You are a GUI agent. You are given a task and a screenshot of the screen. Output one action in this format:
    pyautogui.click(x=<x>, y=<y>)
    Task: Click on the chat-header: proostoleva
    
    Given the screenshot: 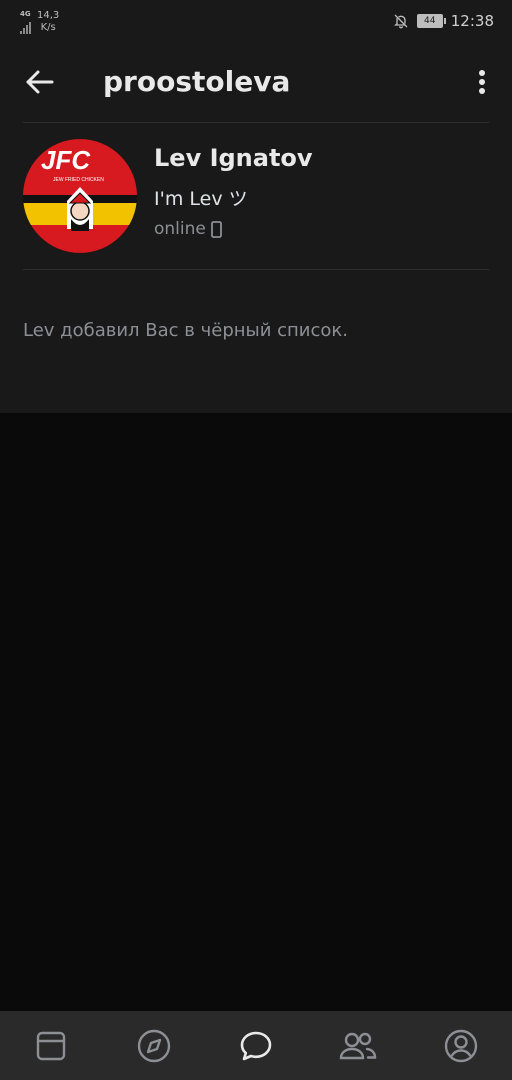 What is the action you would take?
    pyautogui.click(x=256, y=83)
    